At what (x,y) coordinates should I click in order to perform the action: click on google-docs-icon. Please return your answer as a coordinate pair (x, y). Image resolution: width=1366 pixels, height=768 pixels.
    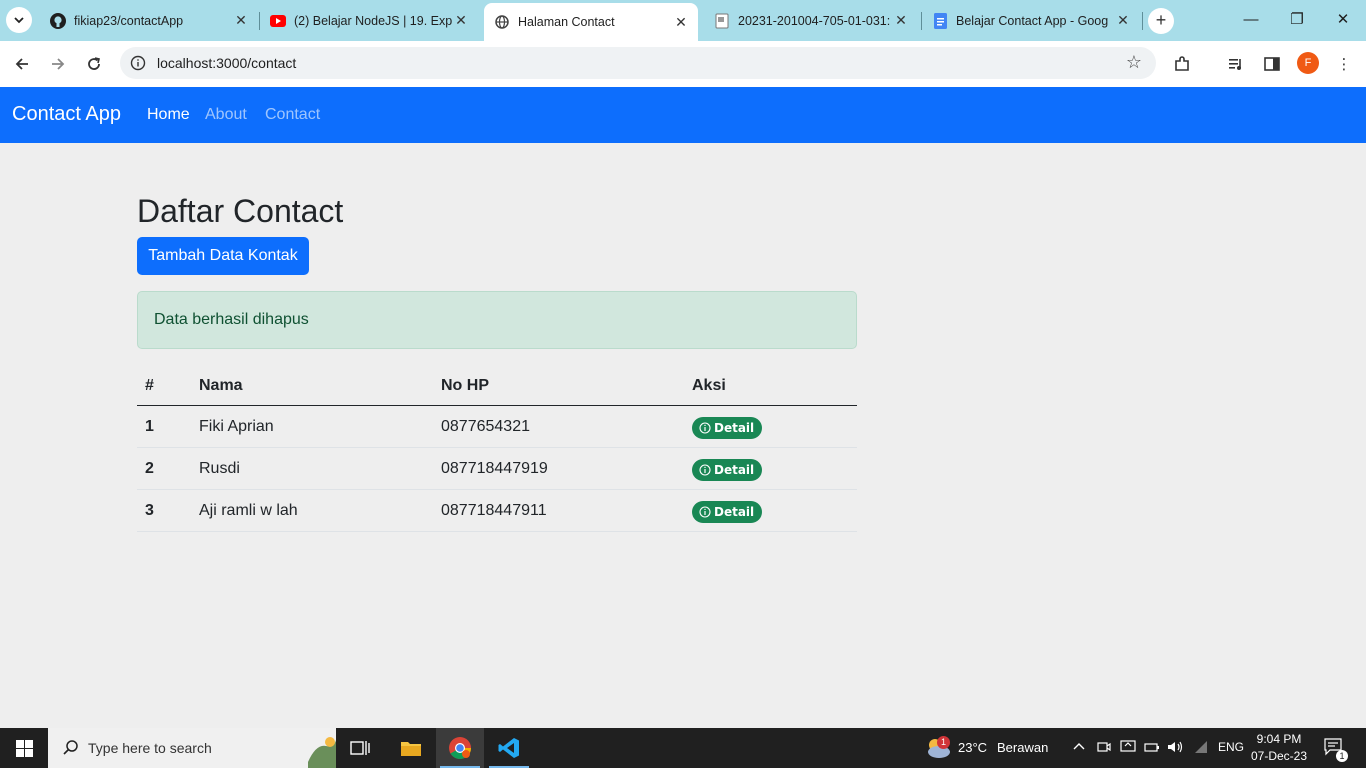
    Looking at the image, I should click on (940, 20).